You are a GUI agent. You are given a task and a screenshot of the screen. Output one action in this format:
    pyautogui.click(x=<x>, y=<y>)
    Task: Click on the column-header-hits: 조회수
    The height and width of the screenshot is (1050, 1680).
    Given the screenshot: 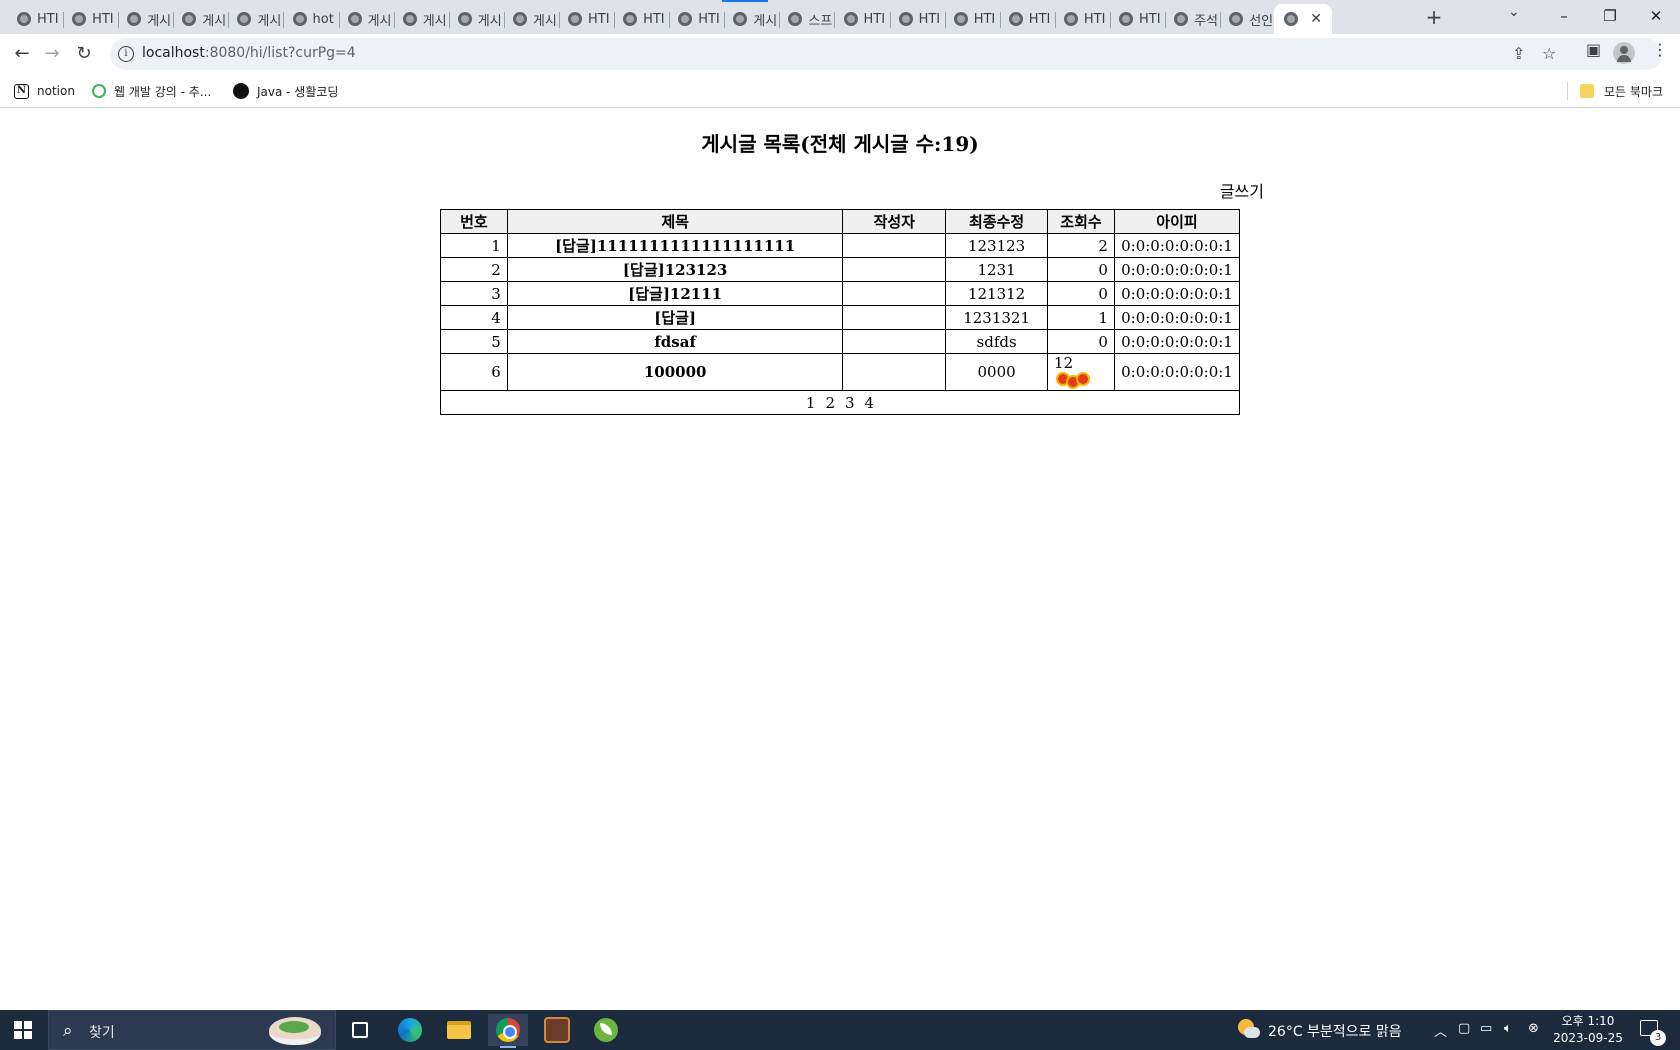 What is the action you would take?
    pyautogui.click(x=1081, y=221)
    